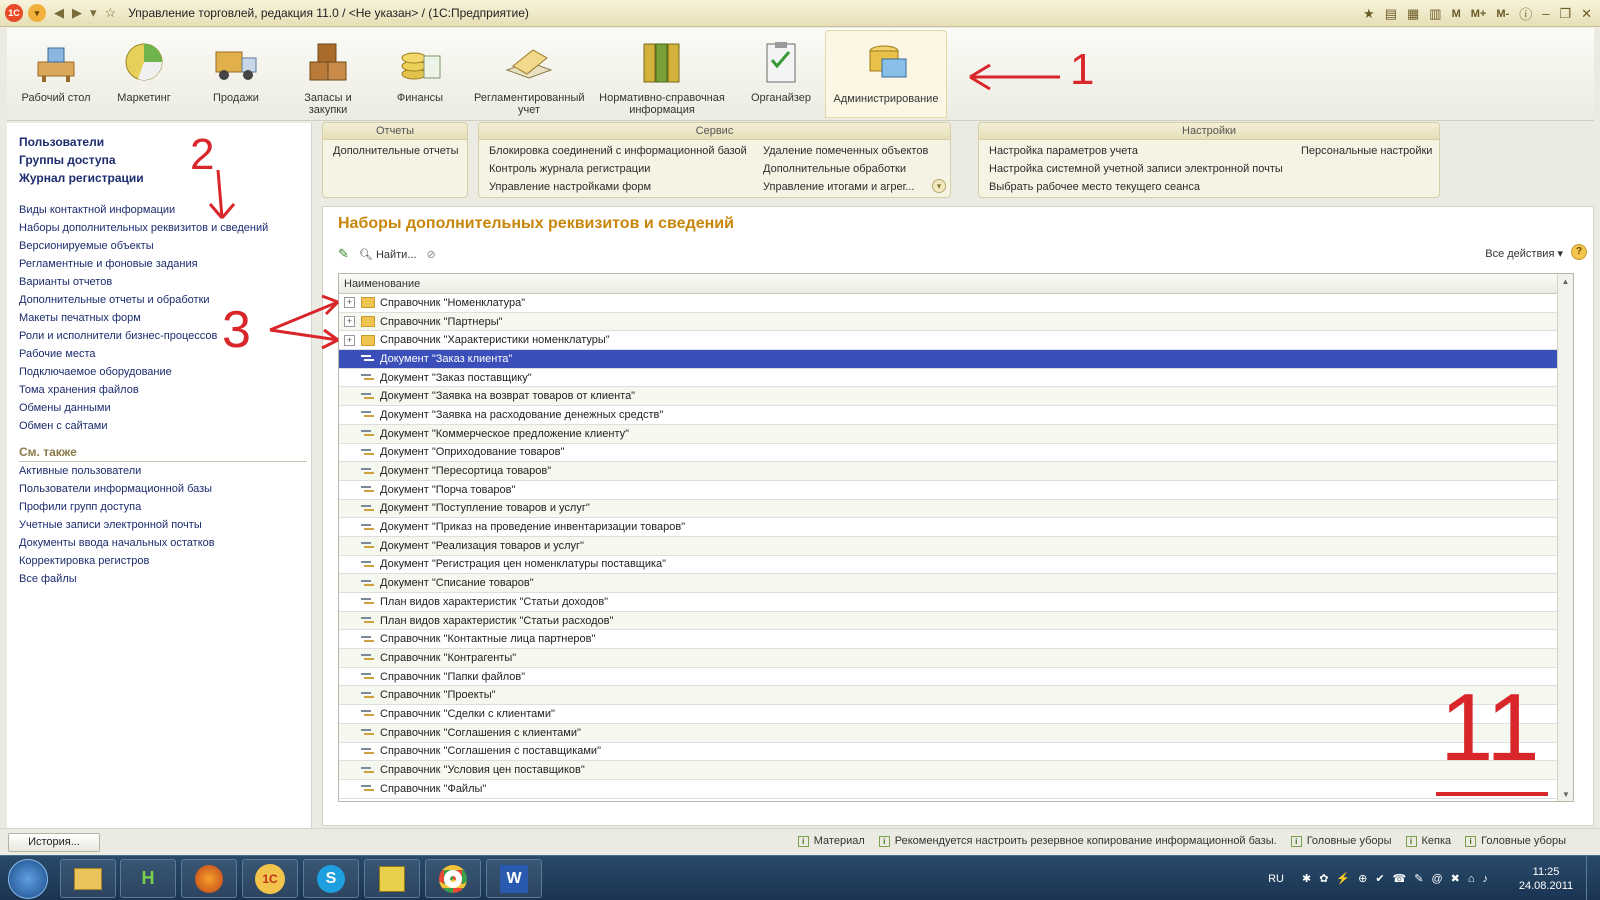 The height and width of the screenshot is (900, 1600). I want to click on table-row: Справочник "Проекты", so click(956, 696).